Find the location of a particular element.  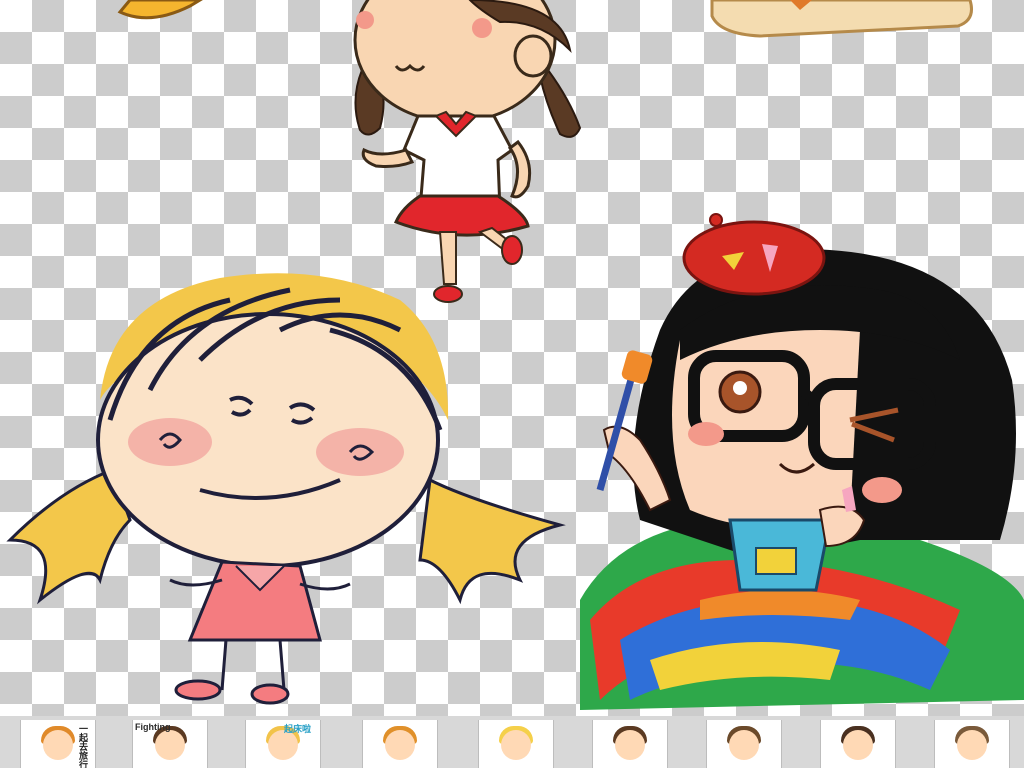

partial-character-top-left is located at coordinates (160, 10).